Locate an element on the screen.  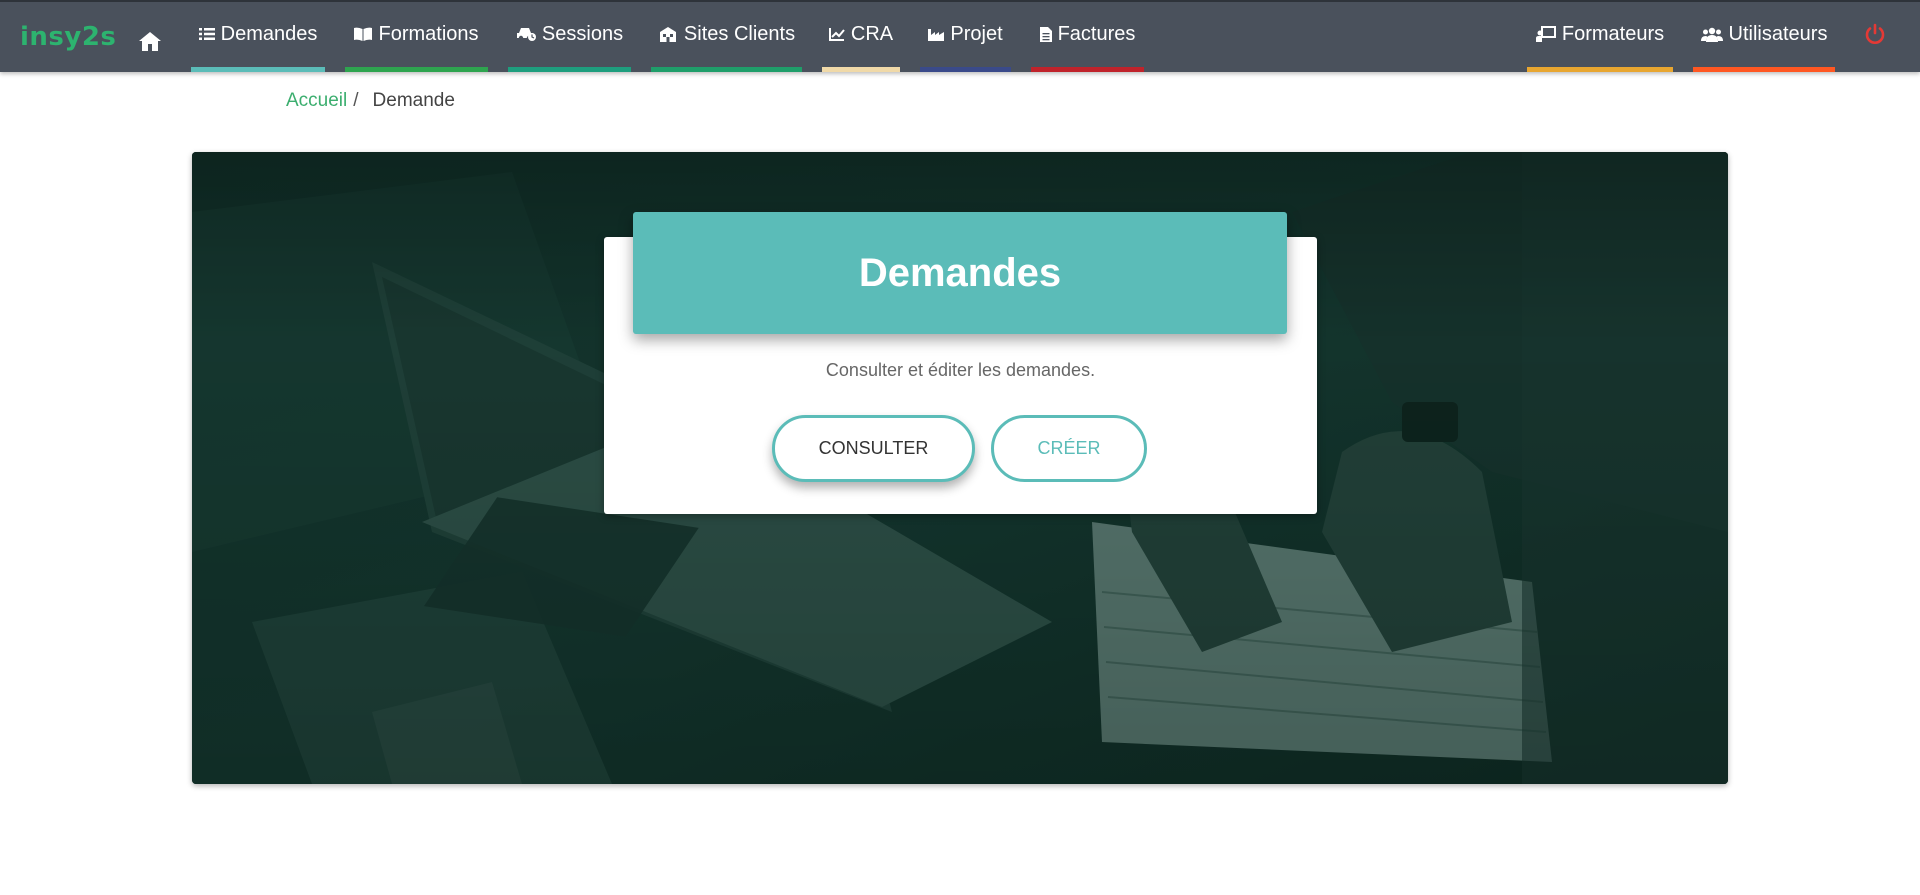
nav-item-label: Sessions is located at coordinates (582, 34).